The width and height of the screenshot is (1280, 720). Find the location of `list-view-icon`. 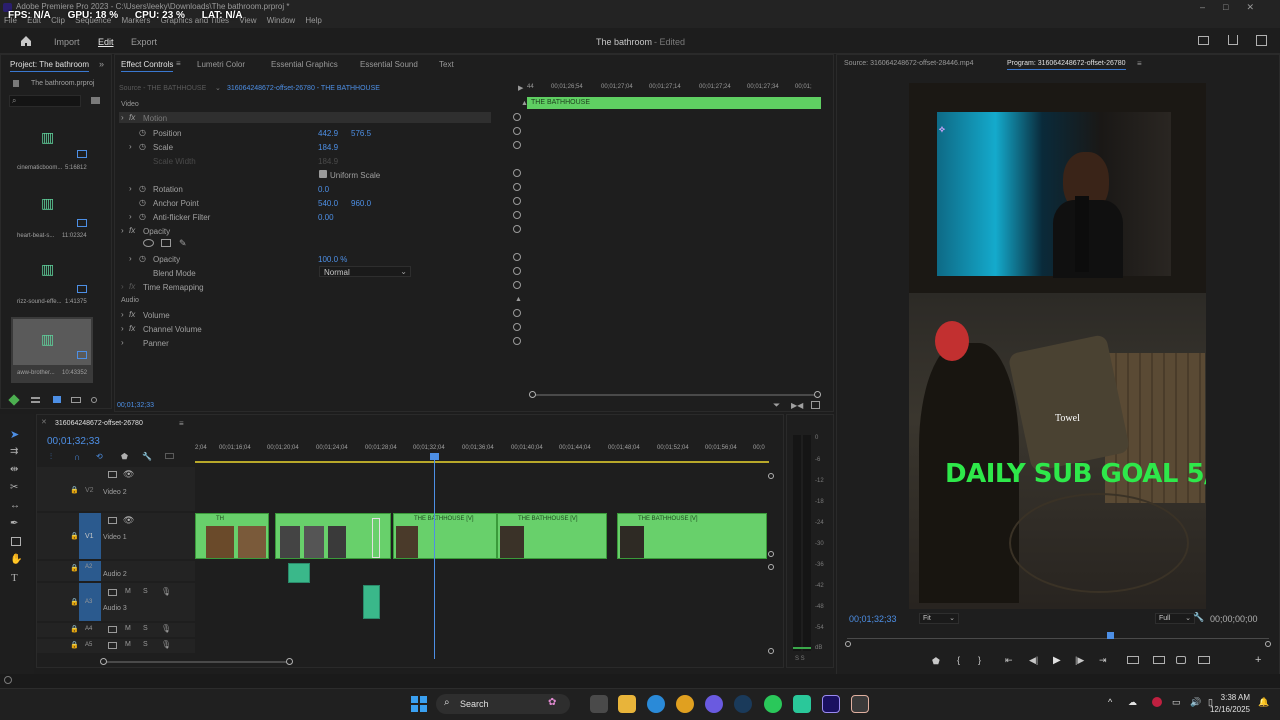

list-view-icon is located at coordinates (35, 400).